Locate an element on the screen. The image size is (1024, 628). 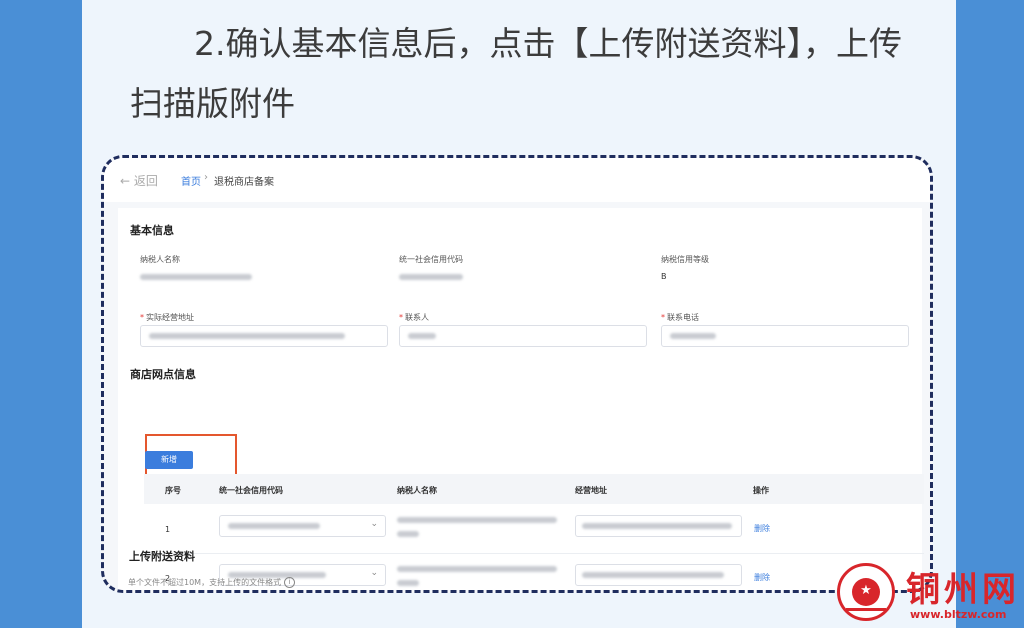
col-taxpayer-name: 纳税人名称 is located at coordinates (417, 490).